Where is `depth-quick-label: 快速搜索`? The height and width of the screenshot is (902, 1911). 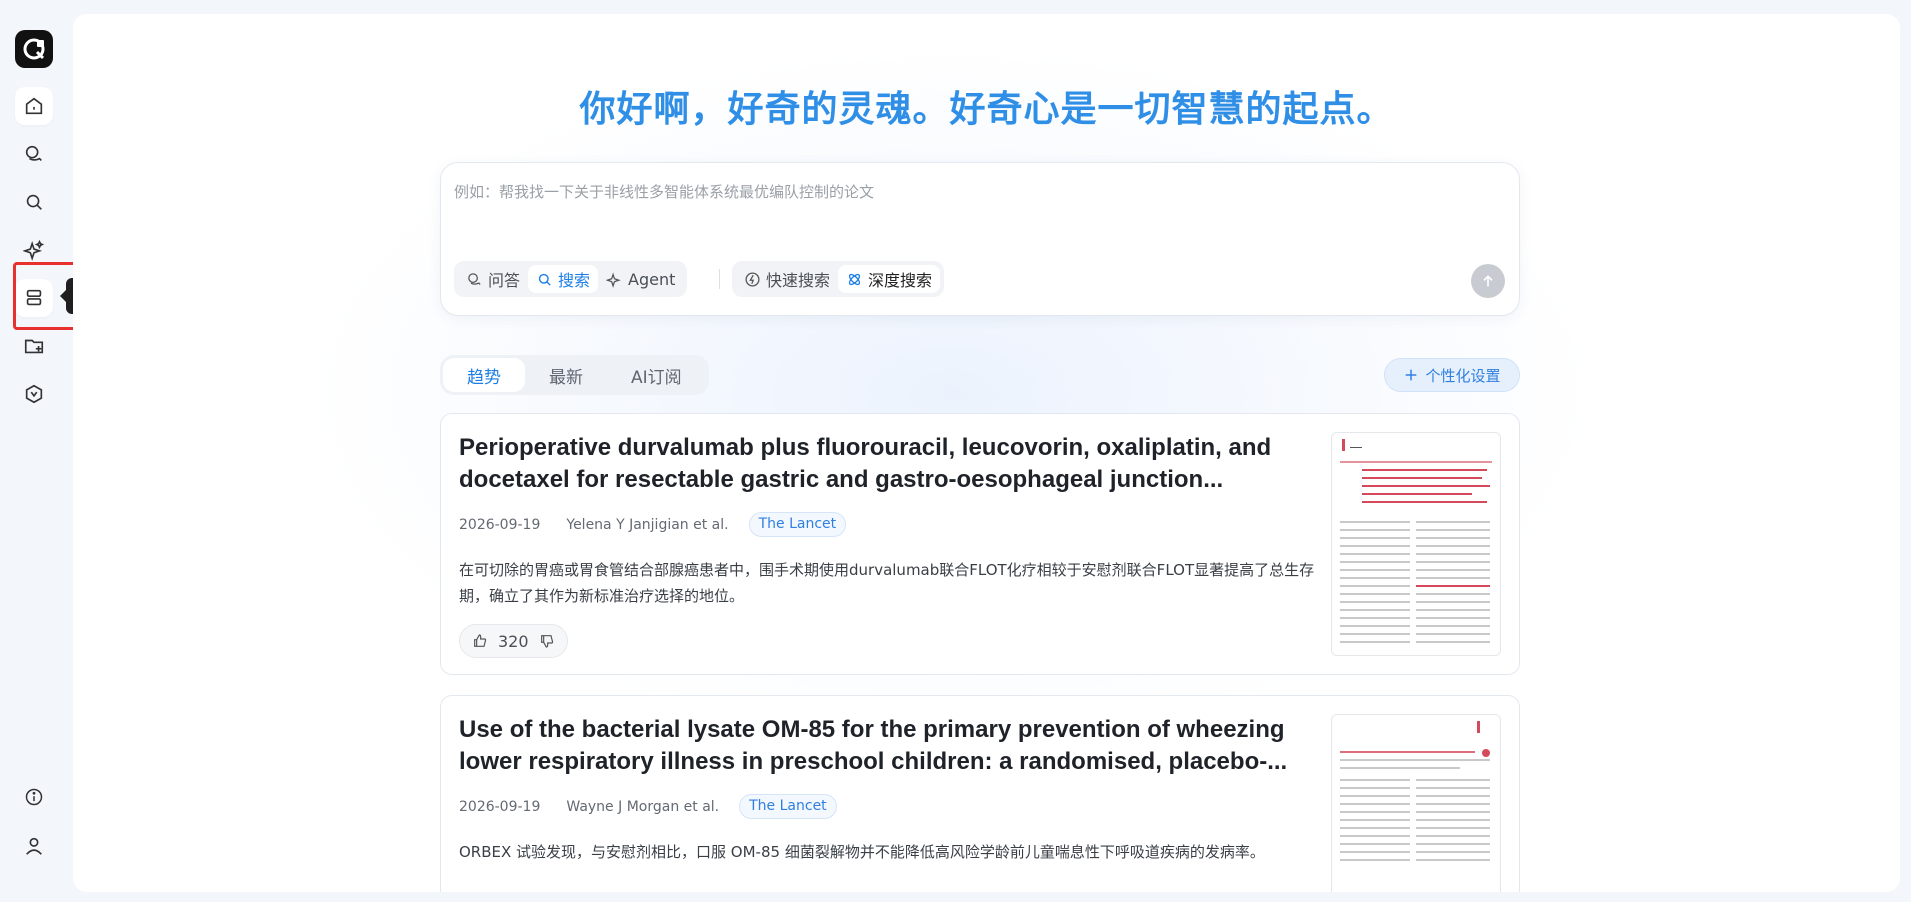 depth-quick-label: 快速搜索 is located at coordinates (798, 280).